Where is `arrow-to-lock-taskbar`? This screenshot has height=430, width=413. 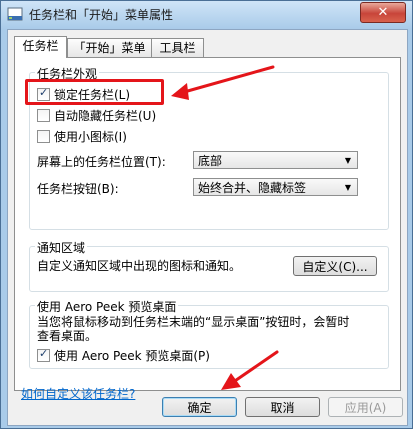
arrow-to-lock-taskbar is located at coordinates (225, 80).